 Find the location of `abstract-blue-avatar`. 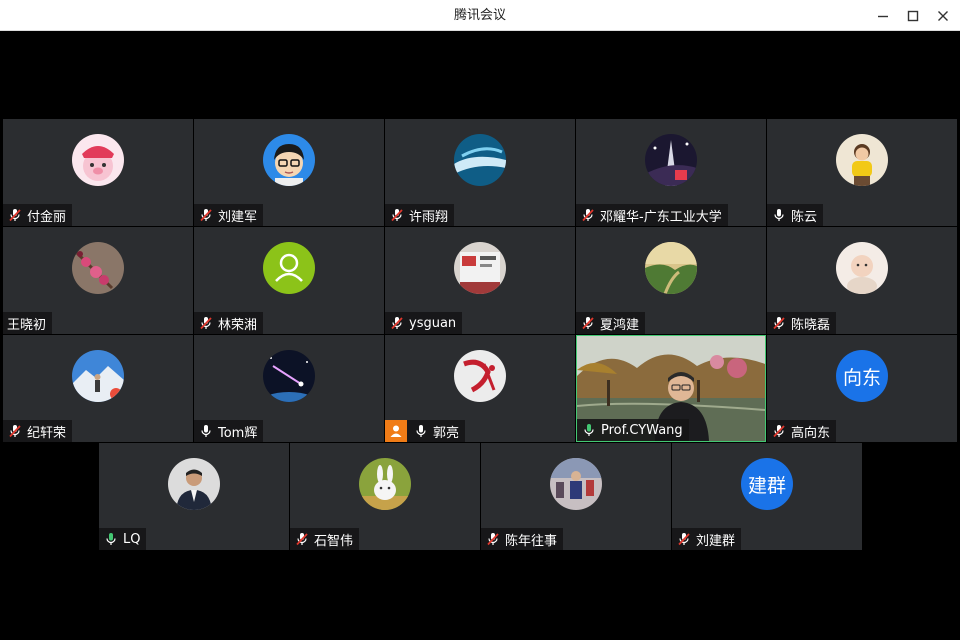

abstract-blue-avatar is located at coordinates (480, 160).